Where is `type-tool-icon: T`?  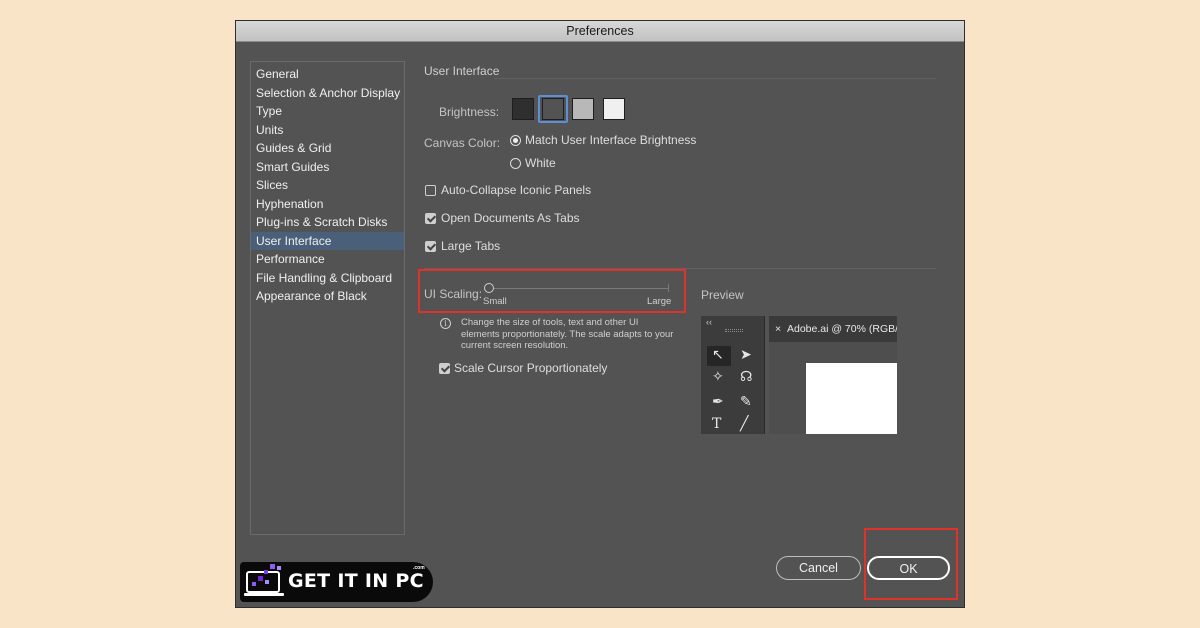 type-tool-icon: T is located at coordinates (717, 424).